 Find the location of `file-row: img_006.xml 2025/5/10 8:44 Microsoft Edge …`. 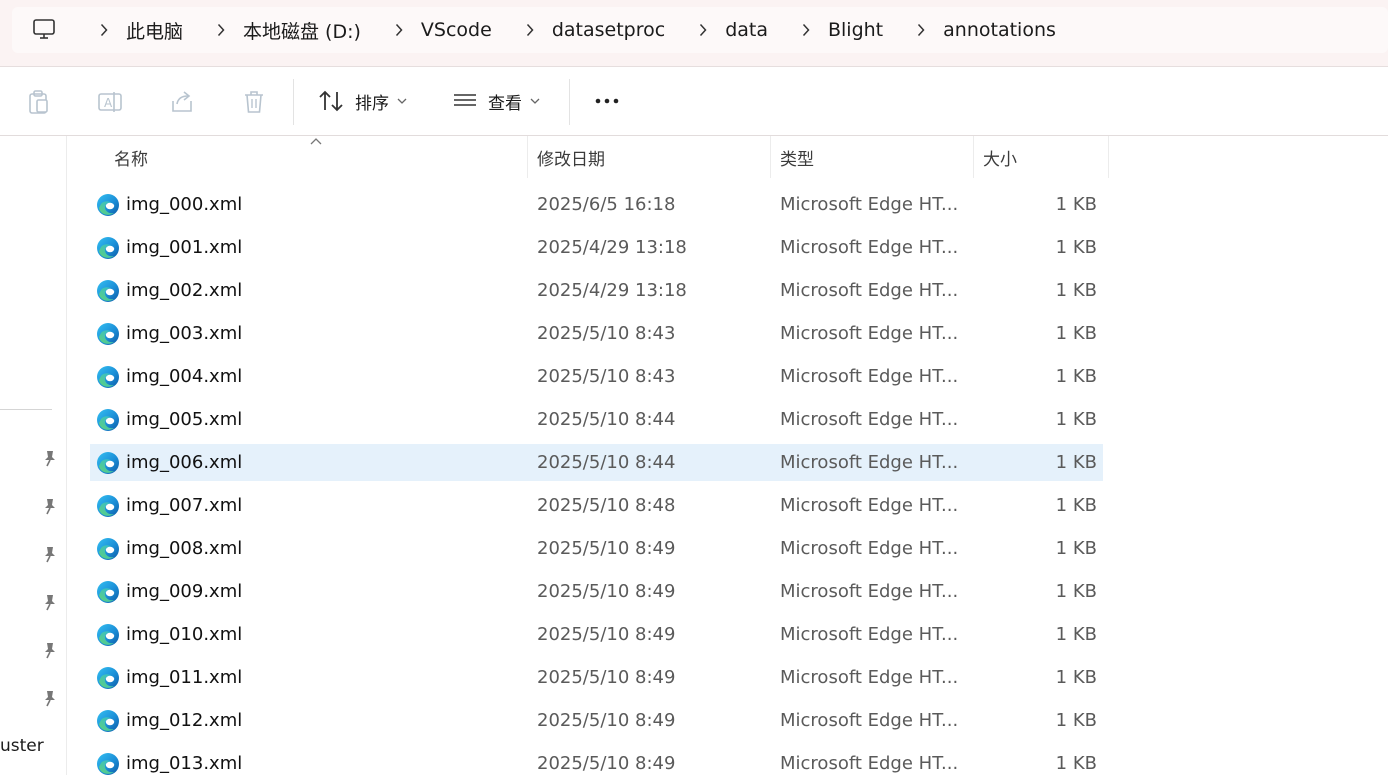

file-row: img_006.xml 2025/5/10 8:44 Microsoft Edge … is located at coordinates (596, 462).